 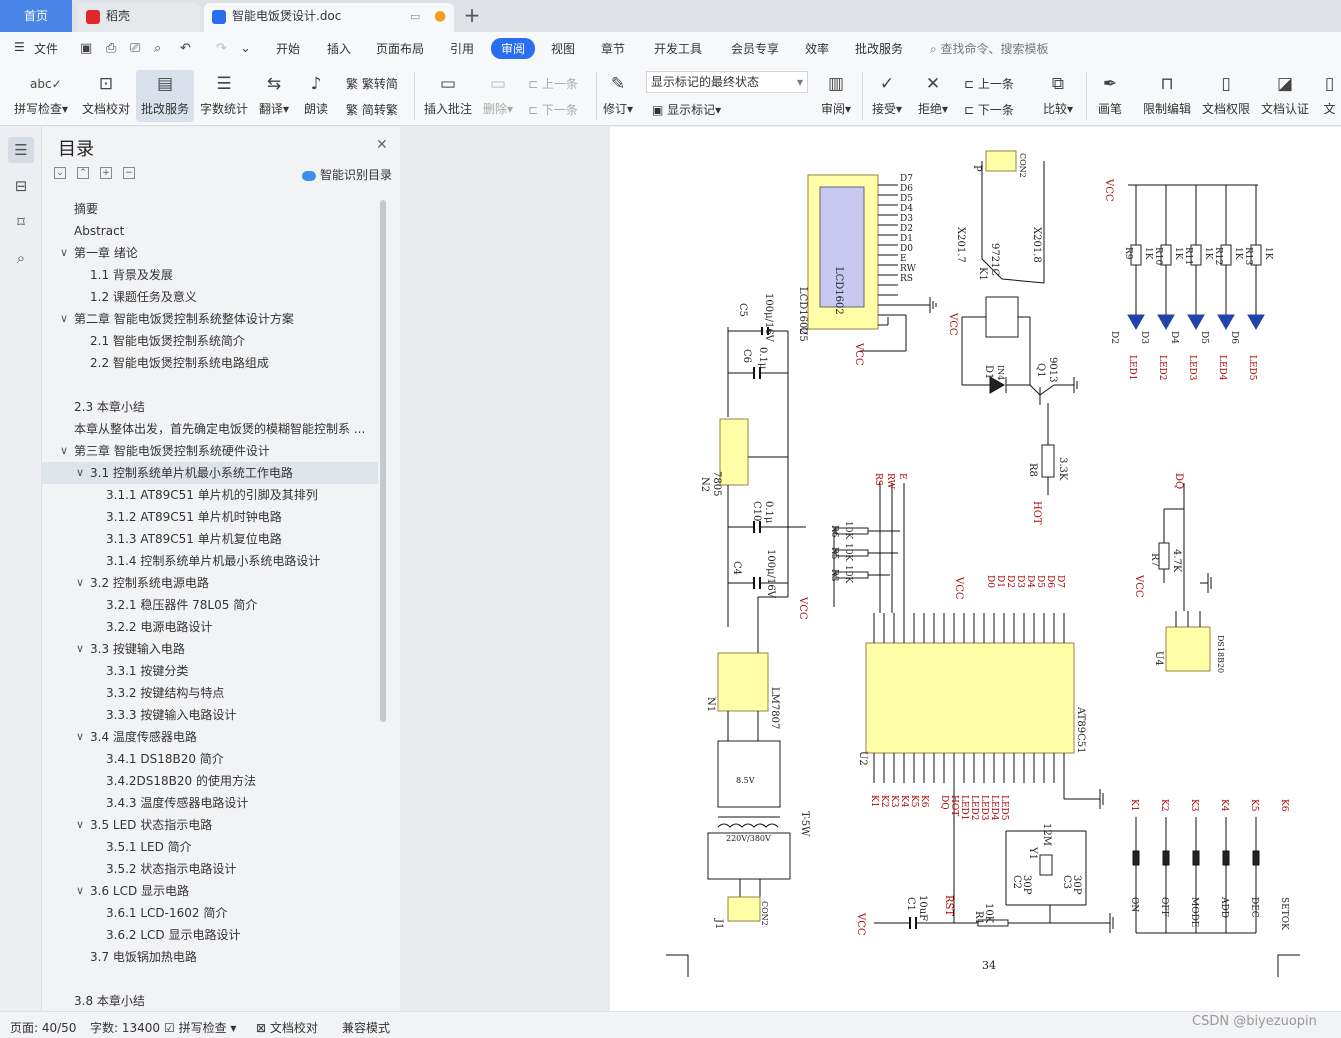 What do you see at coordinates (224, 96) in the screenshot?
I see `word-count-button: ☰ 字数统计` at bounding box center [224, 96].